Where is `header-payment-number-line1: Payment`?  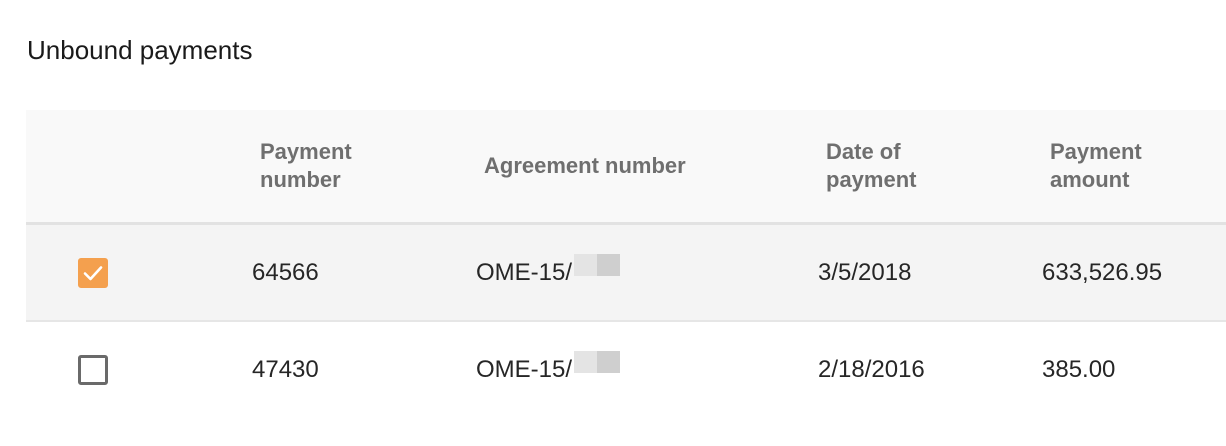
header-payment-number-line1: Payment is located at coordinates (306, 151).